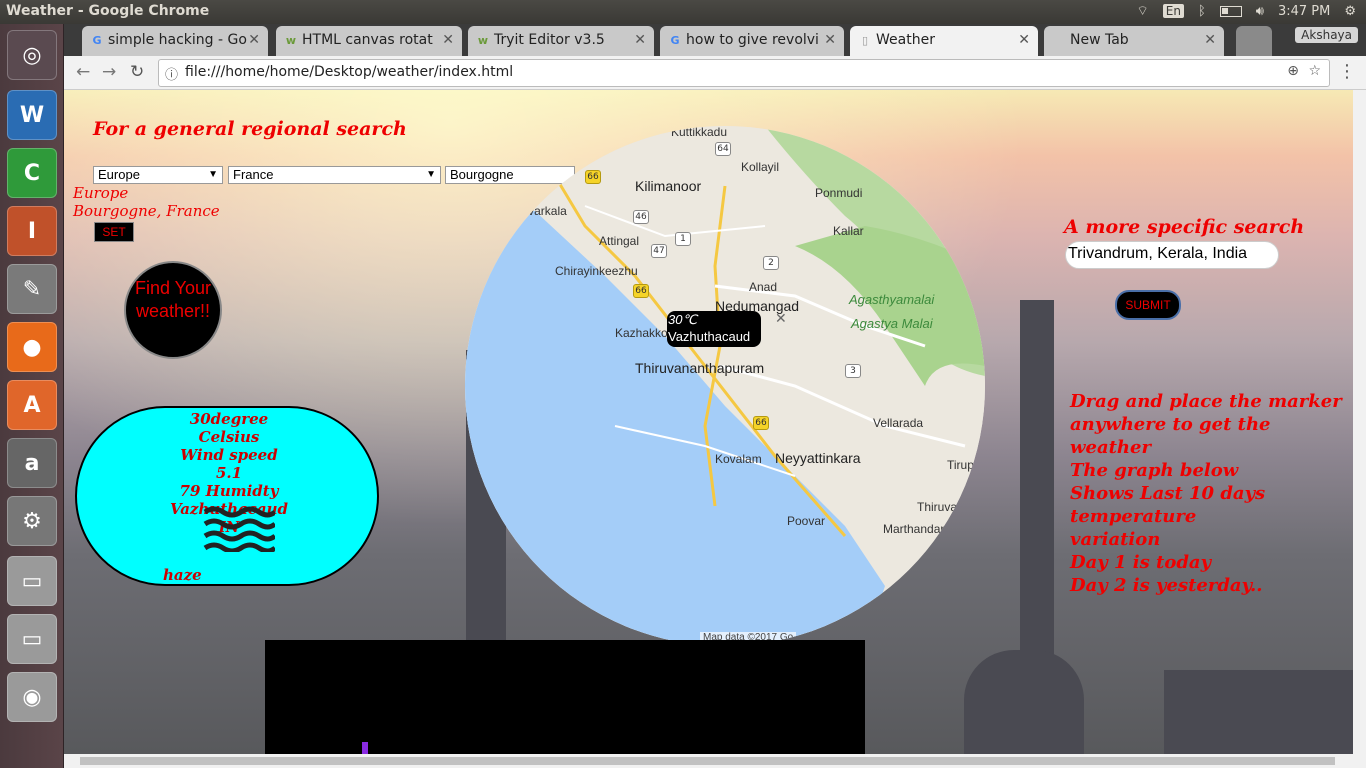  I want to click on location-search-input: Trivandrum, Kerala, India, so click(1172, 255).